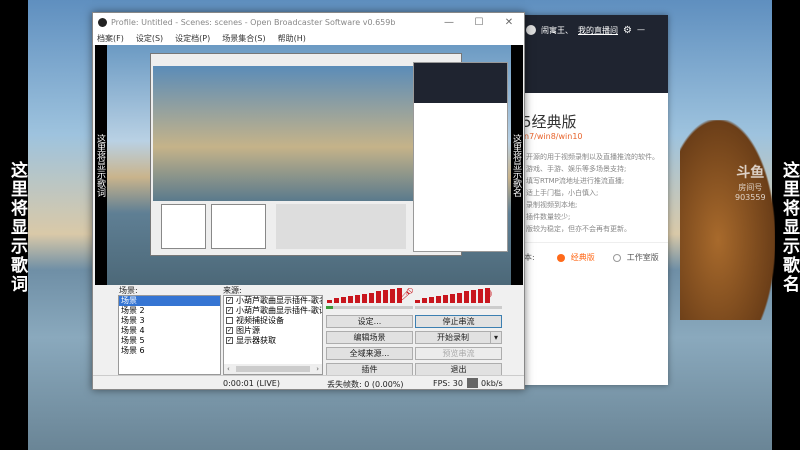  I want to click on stream-time: 0:00:01 (LIVE), so click(251, 383).